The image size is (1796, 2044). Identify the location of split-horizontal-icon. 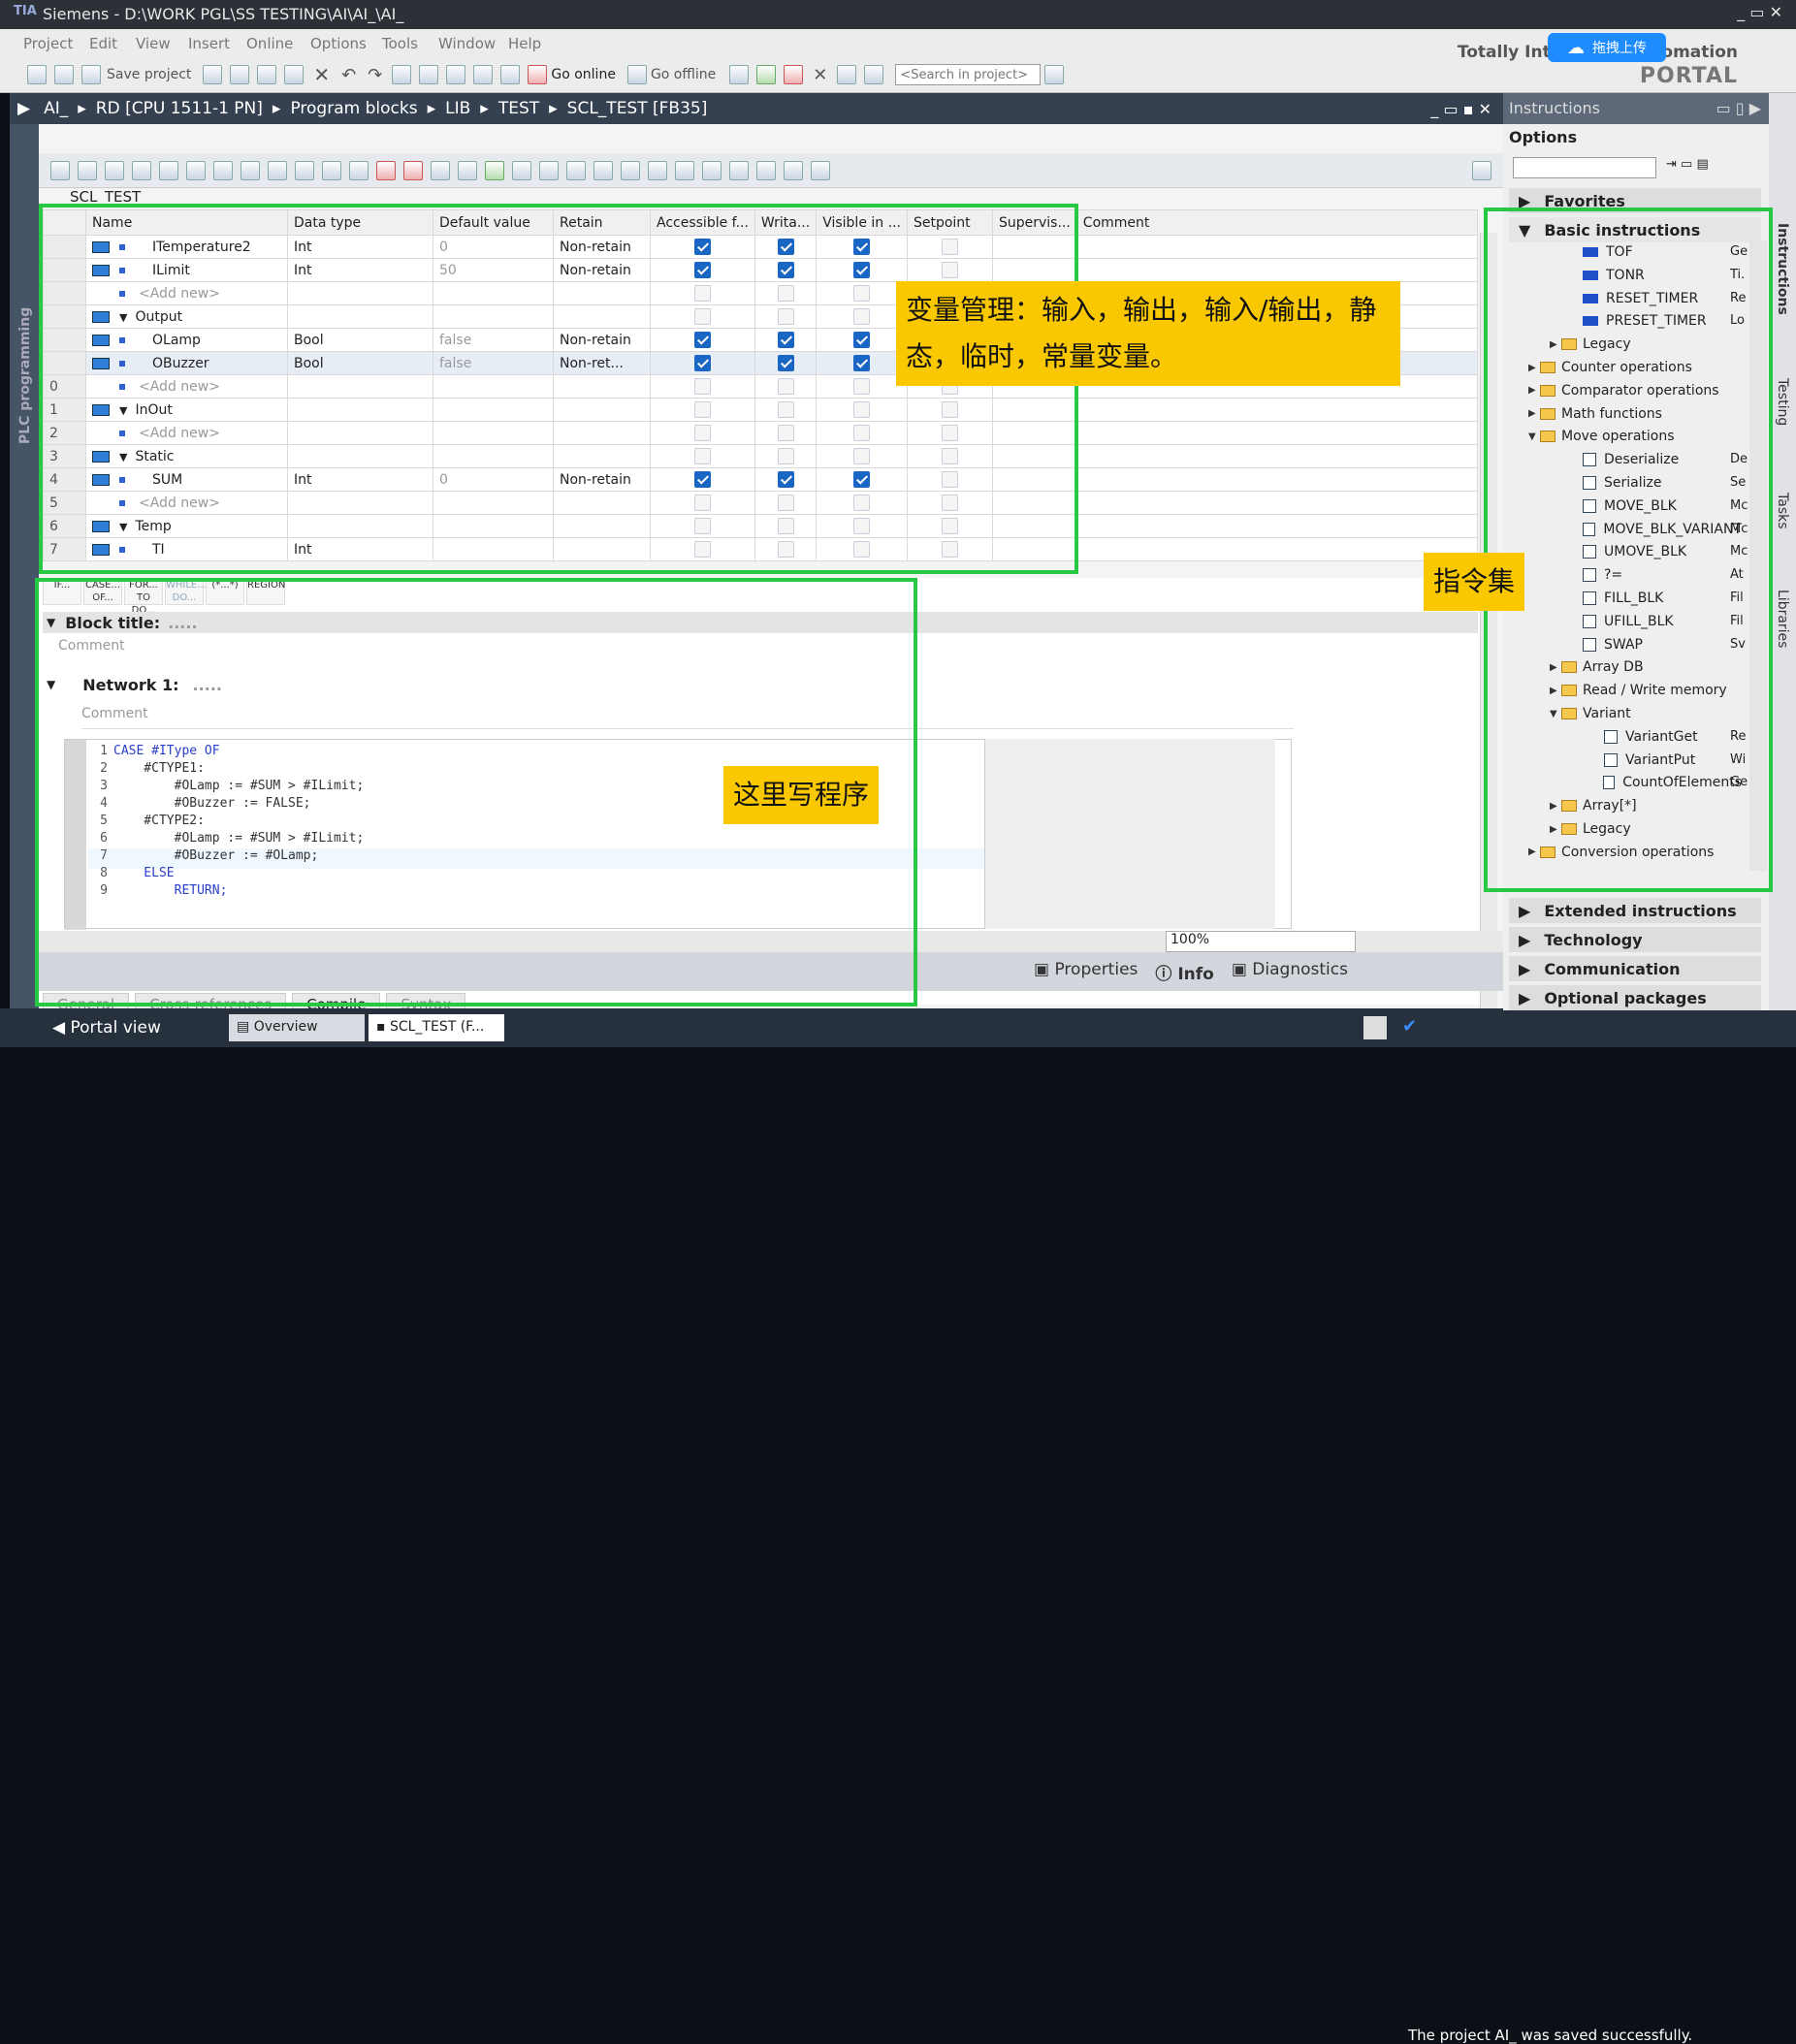
(847, 74).